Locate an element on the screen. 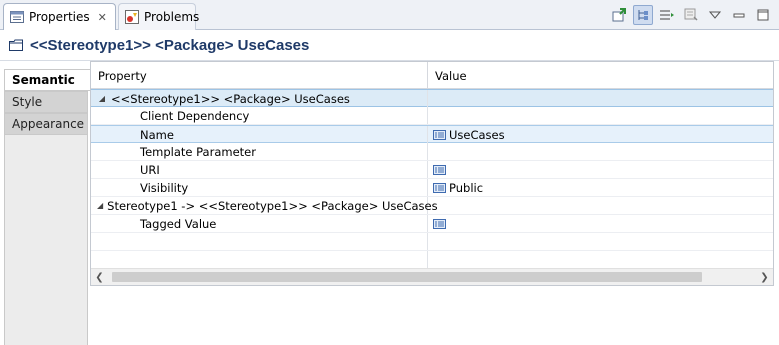 The image size is (779, 345). properties-view-icon is located at coordinates (17, 17).